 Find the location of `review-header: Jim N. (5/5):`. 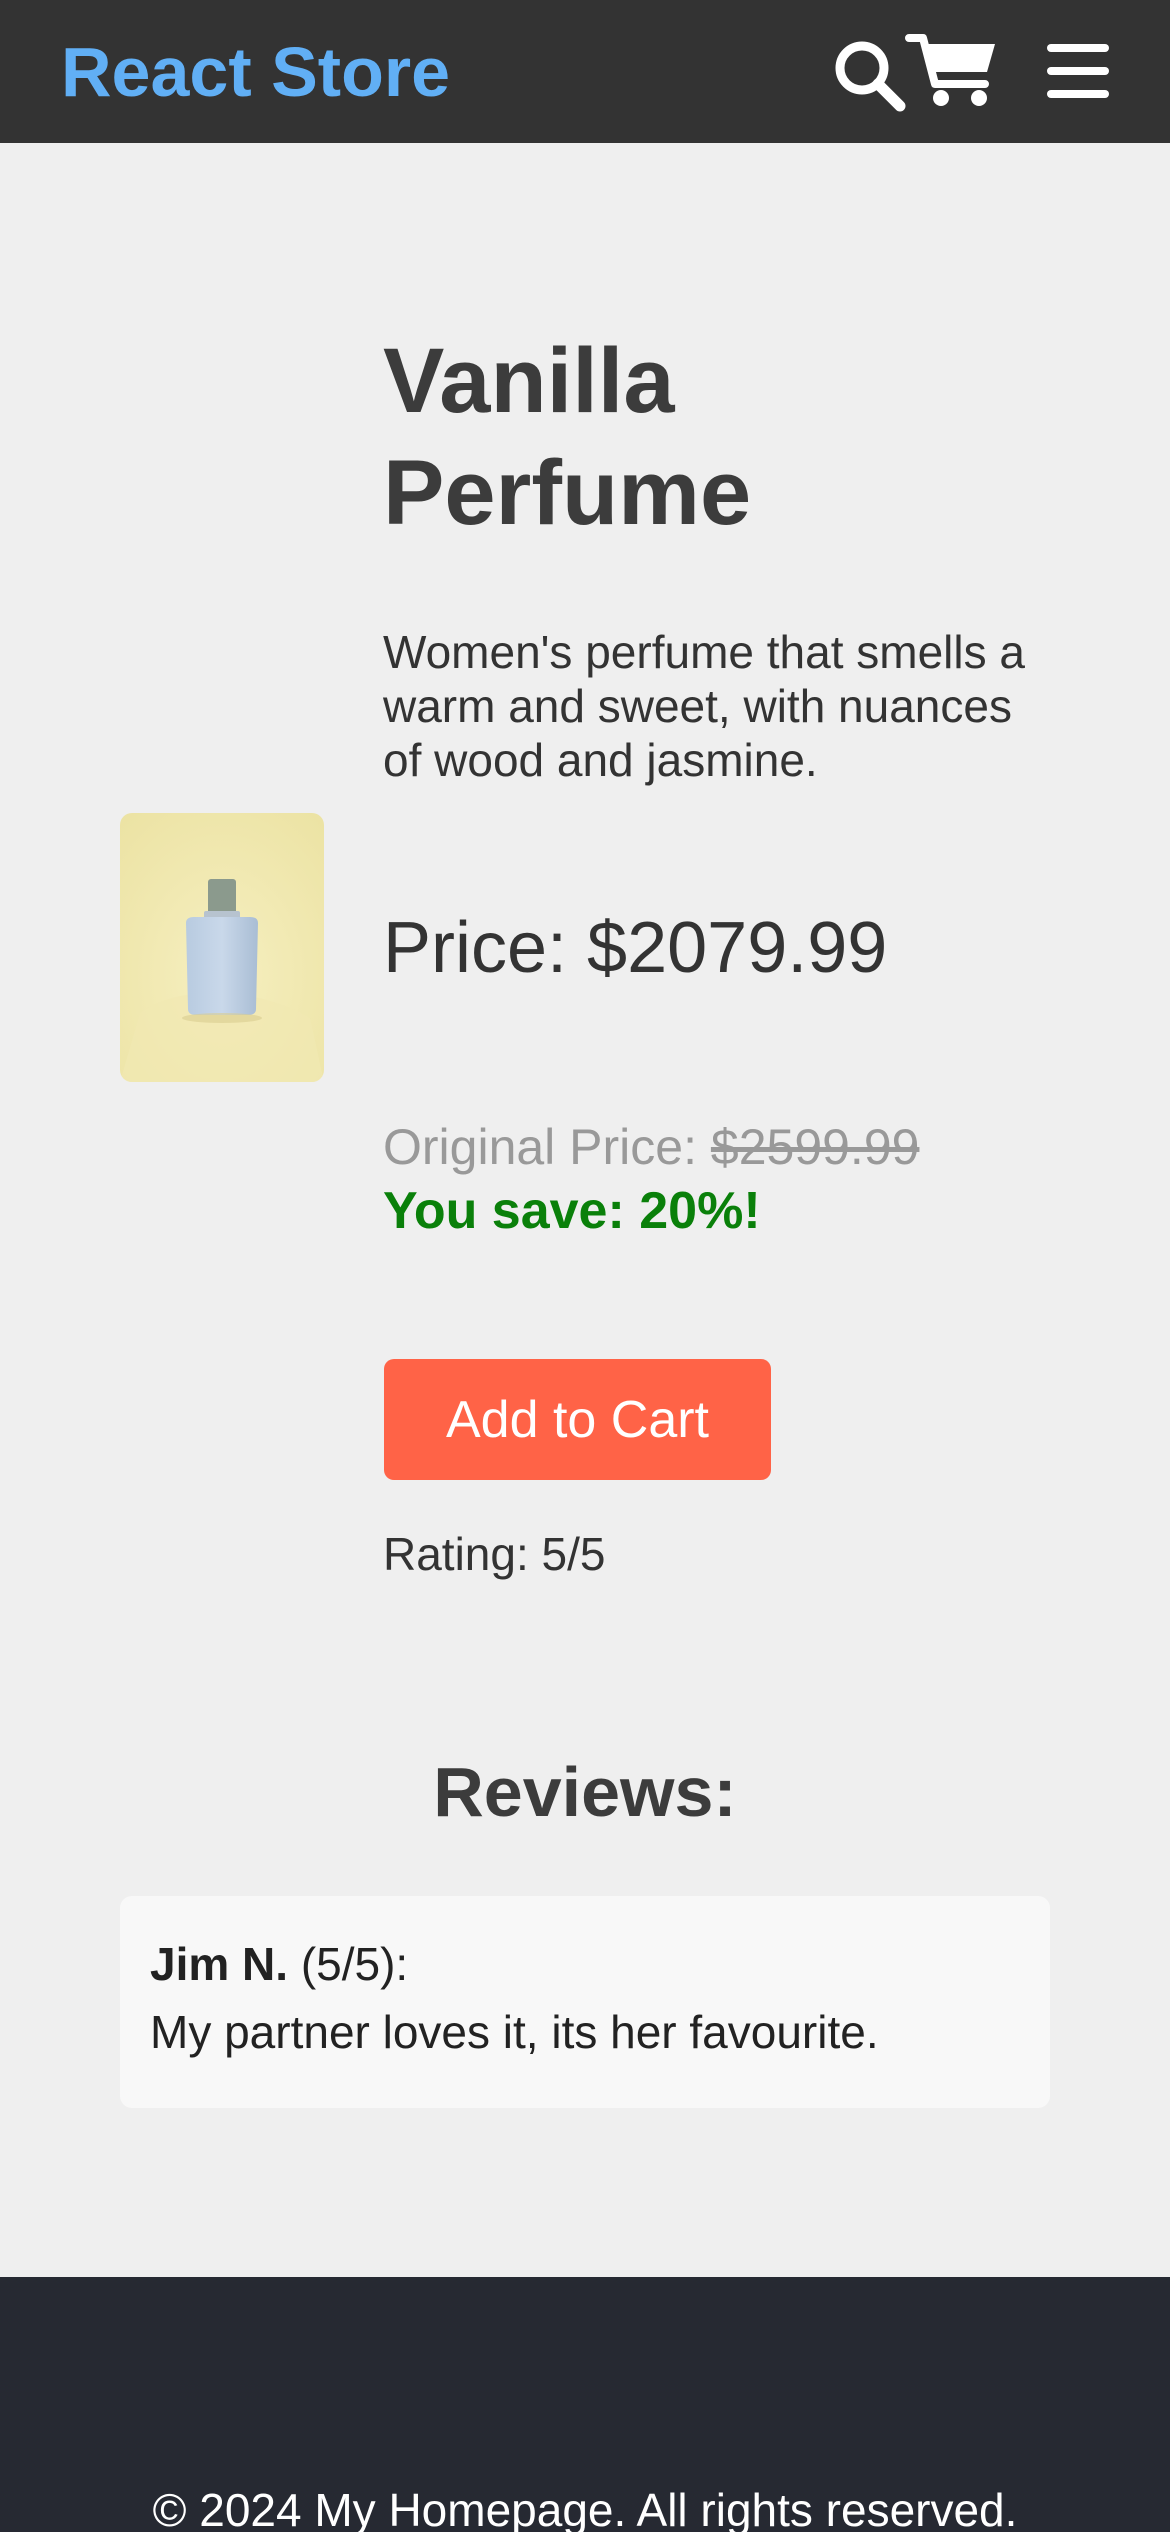

review-header: Jim N. (5/5): is located at coordinates (279, 1964).